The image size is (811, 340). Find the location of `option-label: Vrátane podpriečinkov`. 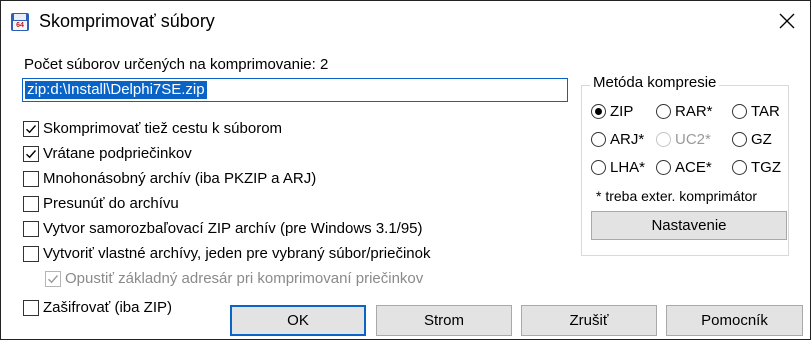

option-label: Vrátane podpriečinkov is located at coordinates (117, 153).